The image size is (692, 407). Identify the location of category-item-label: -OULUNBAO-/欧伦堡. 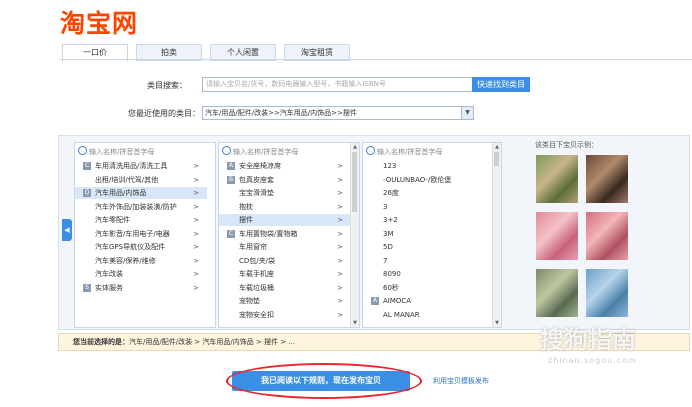
(417, 179).